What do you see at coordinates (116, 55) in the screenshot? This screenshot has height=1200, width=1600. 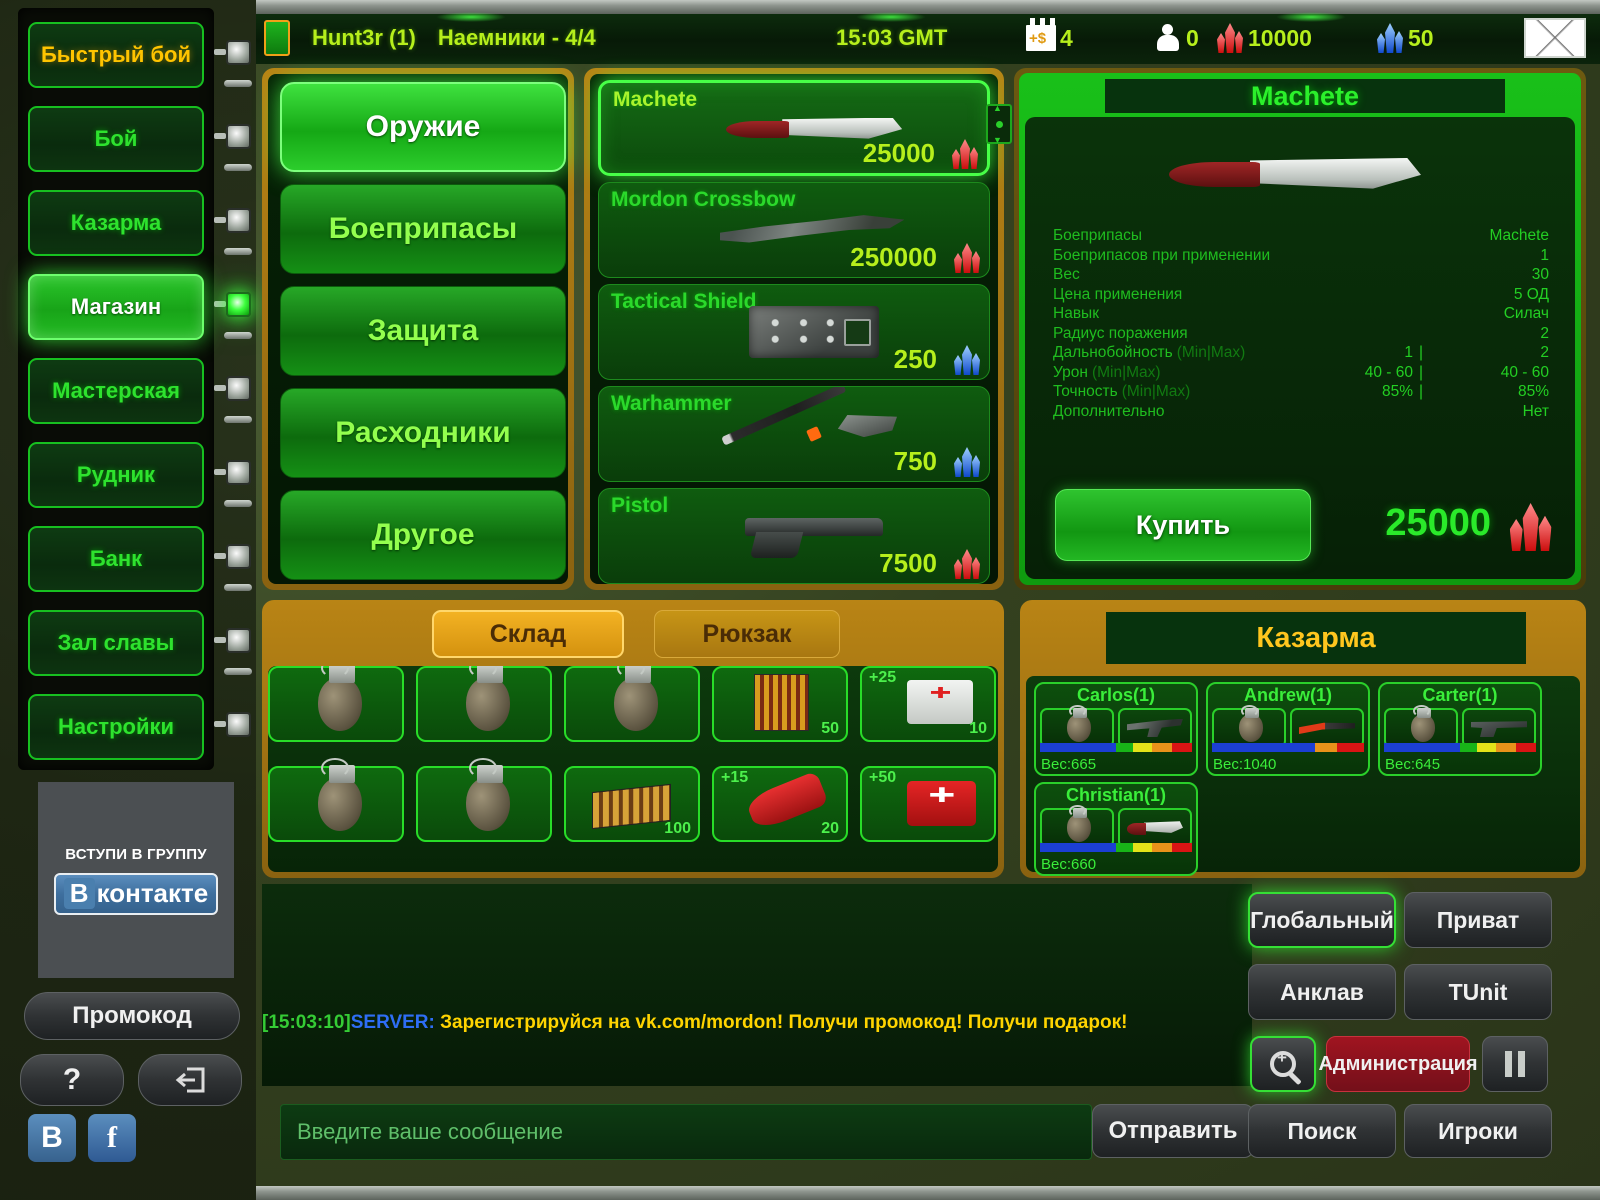 I see `sidebar-item-0: Быстрый бой` at bounding box center [116, 55].